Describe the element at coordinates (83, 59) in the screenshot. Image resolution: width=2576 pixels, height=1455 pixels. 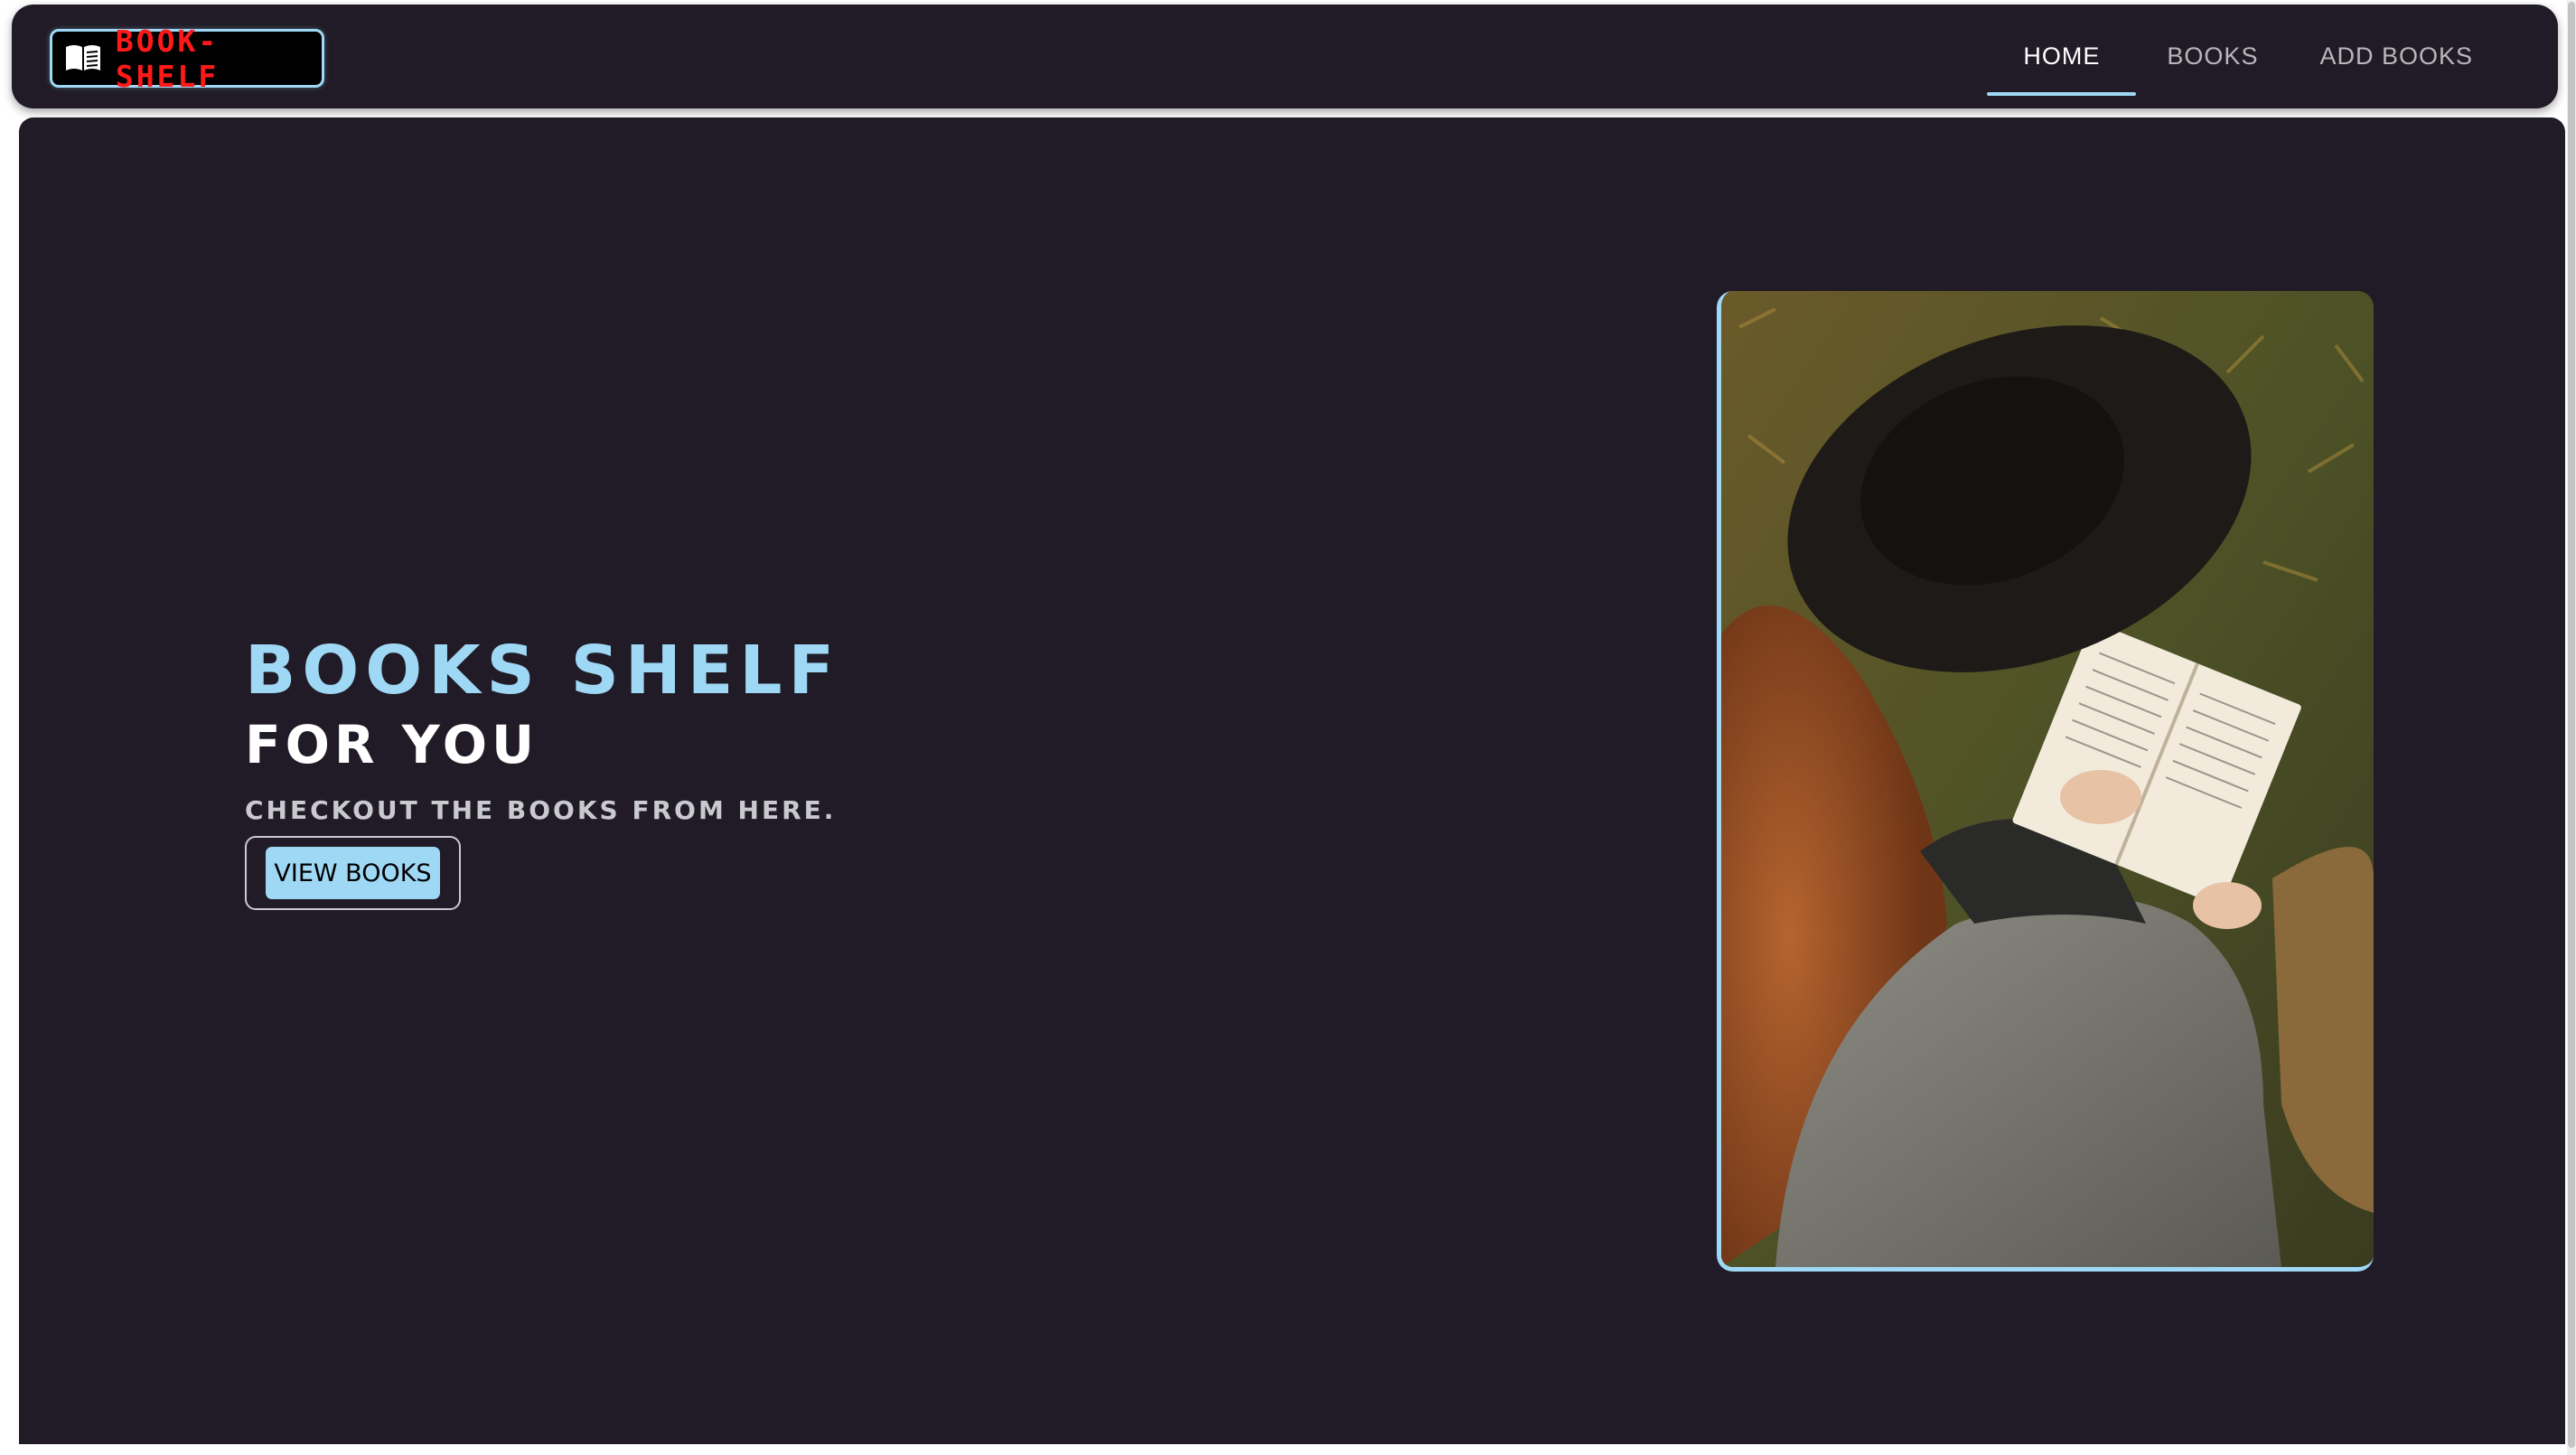
I see `open-book-icon` at that location.